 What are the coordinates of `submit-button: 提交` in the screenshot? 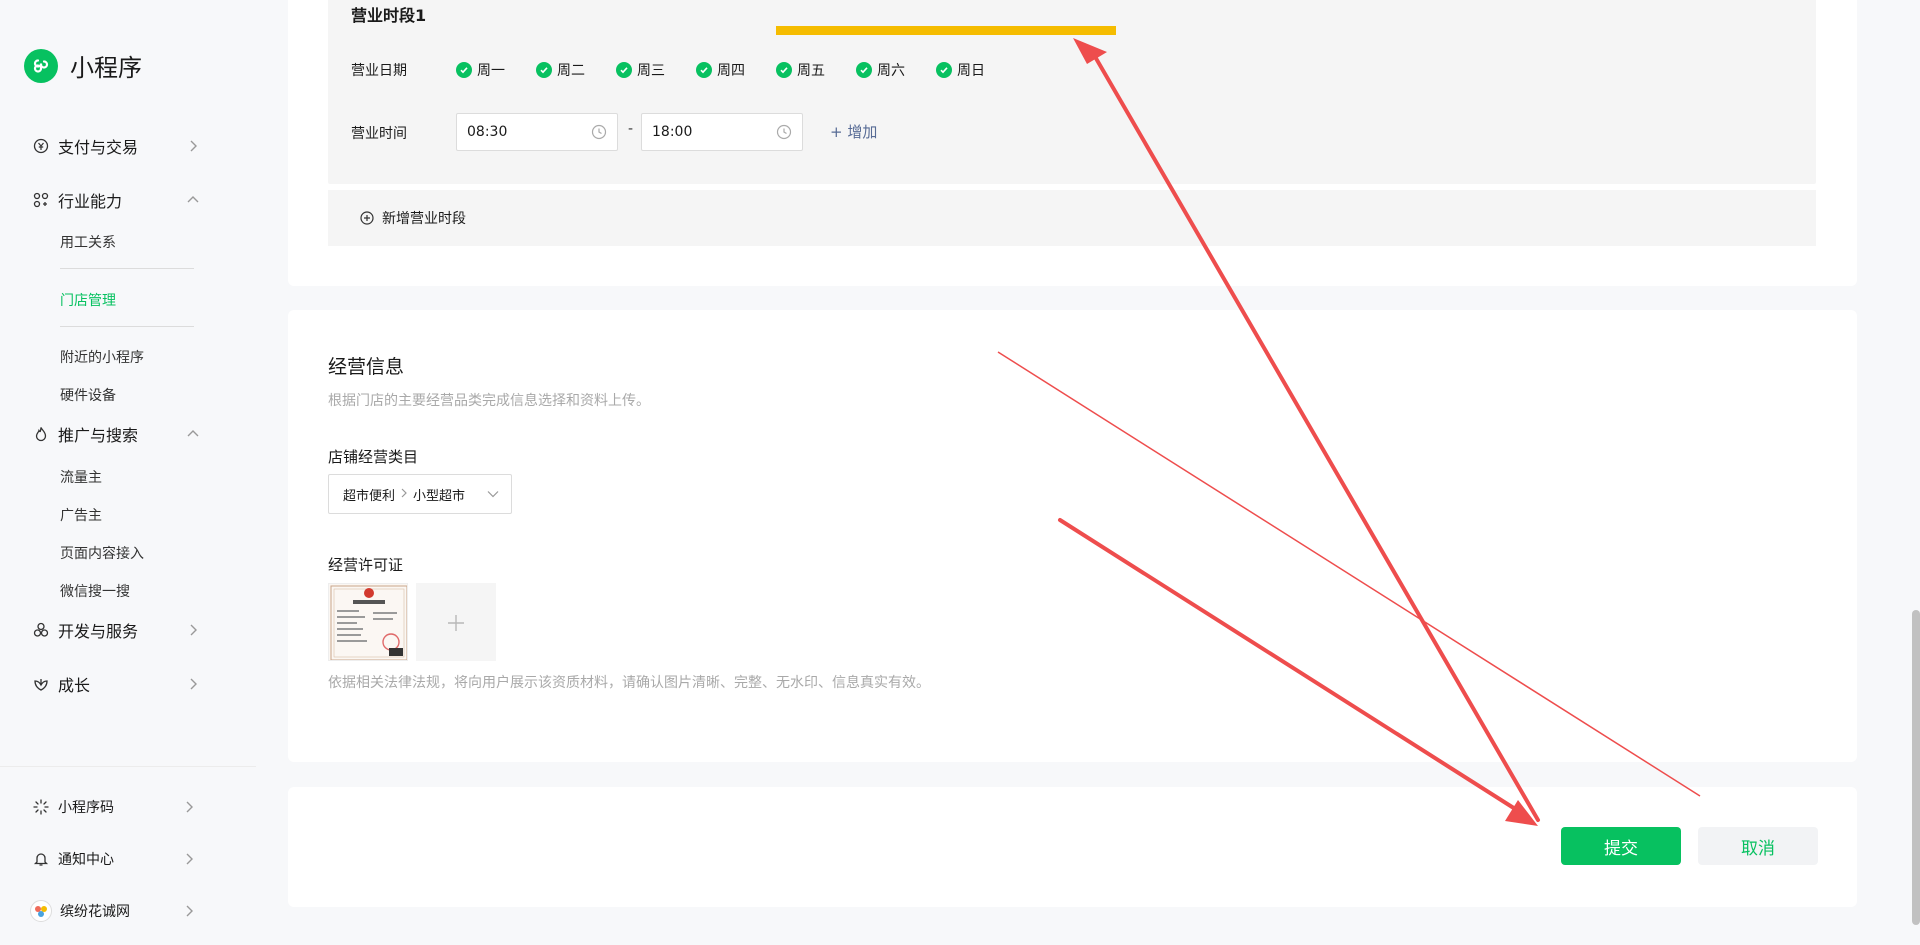 It's located at (1621, 846).